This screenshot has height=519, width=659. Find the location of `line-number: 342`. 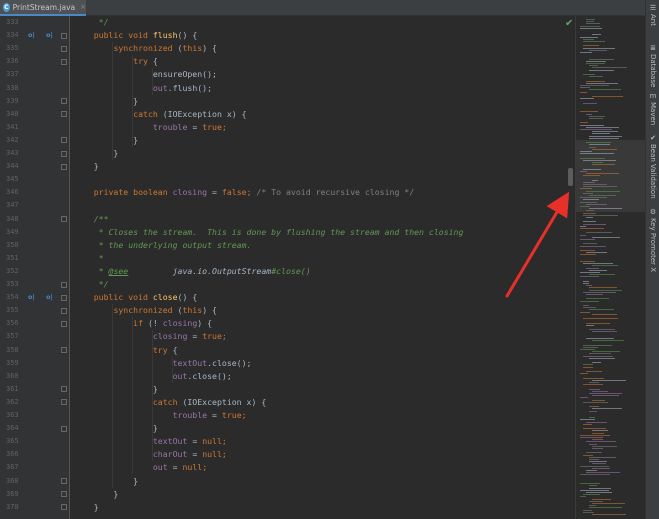

line-number: 342 is located at coordinates (12, 139).